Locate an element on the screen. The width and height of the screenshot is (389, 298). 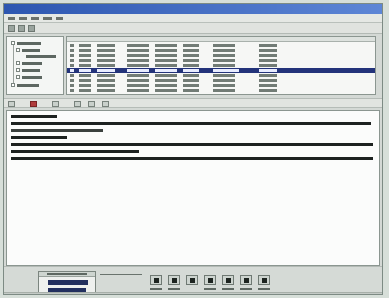
track-ruler is located at coordinates (121, 273).